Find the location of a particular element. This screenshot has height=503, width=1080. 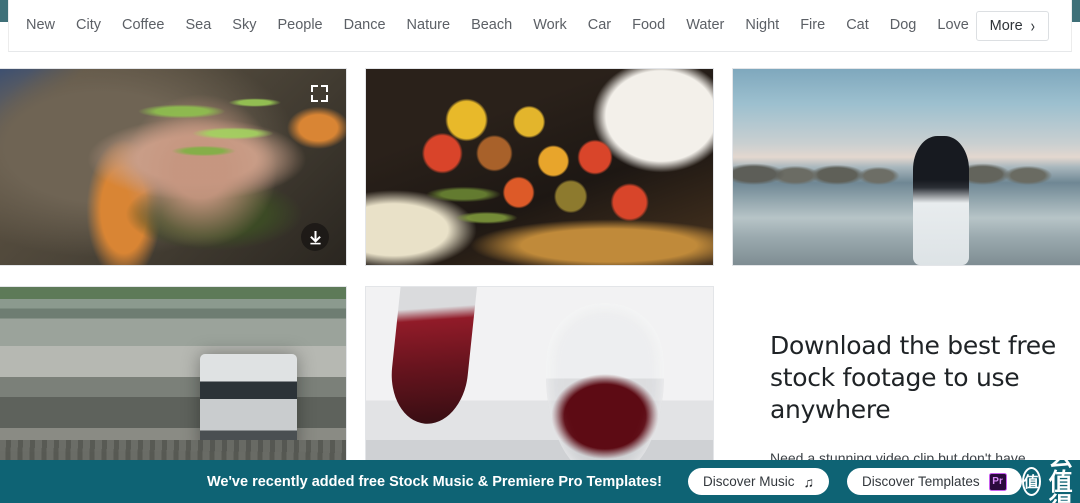

watermark: 值 什么值得买 is located at coordinates (1050, 461).